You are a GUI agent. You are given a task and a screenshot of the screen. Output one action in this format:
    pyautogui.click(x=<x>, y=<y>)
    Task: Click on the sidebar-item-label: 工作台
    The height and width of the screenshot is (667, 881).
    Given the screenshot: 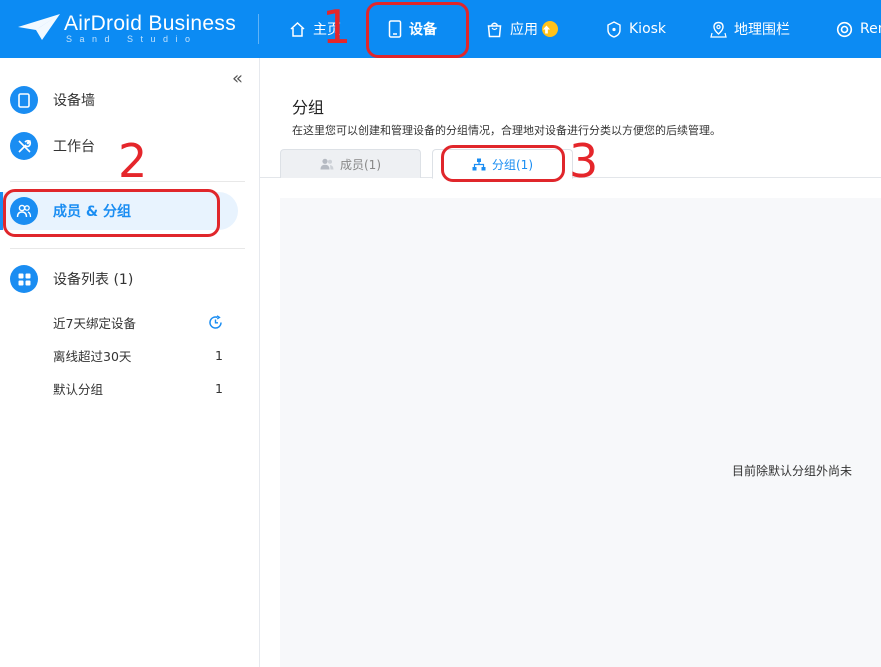 What is the action you would take?
    pyautogui.click(x=74, y=147)
    